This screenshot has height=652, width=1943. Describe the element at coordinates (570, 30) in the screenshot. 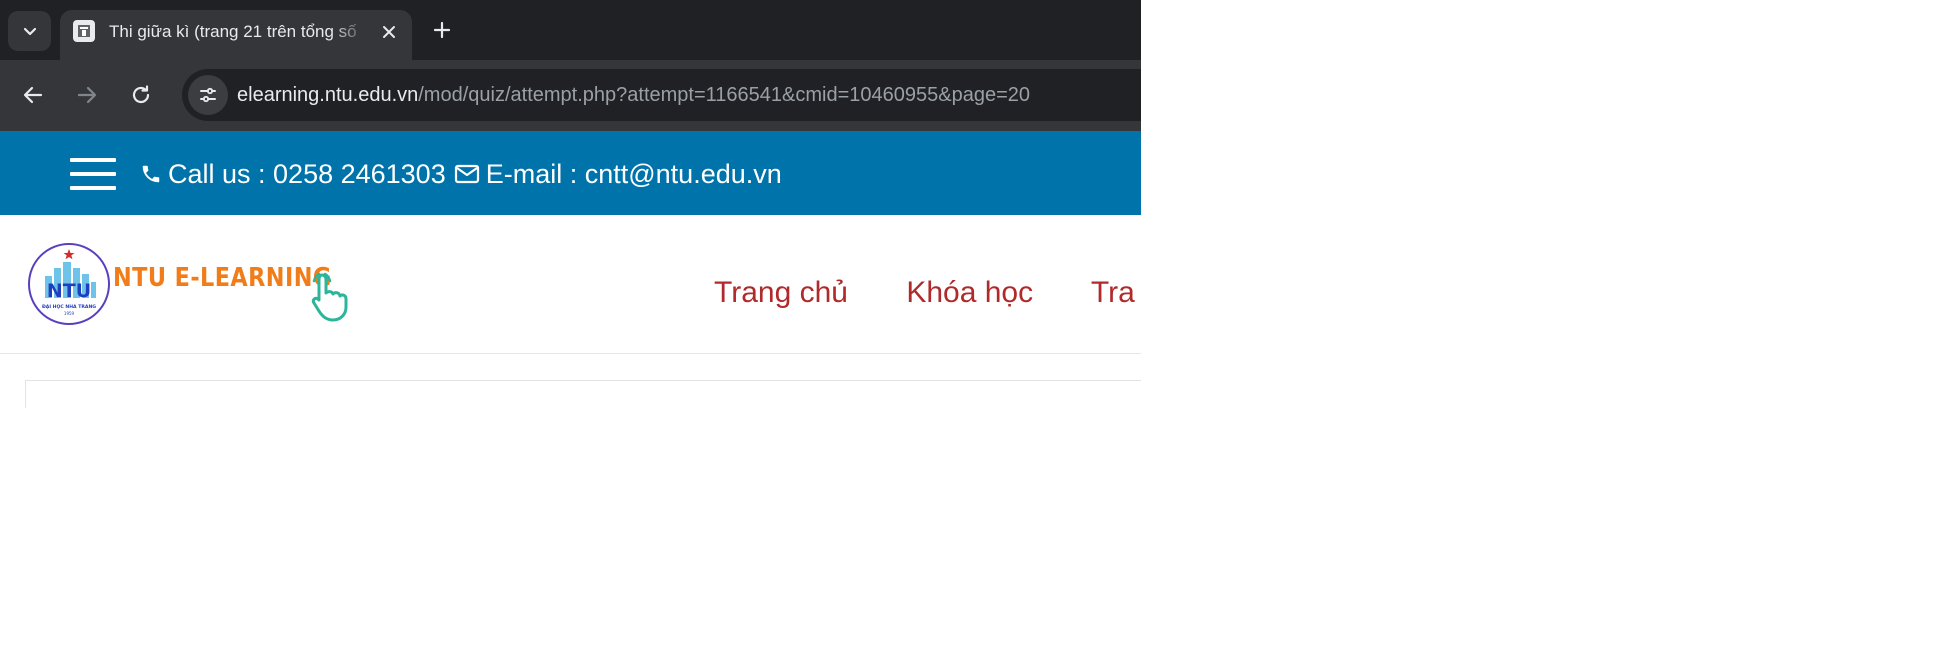

I see `browser-tabstrip: Thi giữa kì (trang 21 trên tổng số` at that location.